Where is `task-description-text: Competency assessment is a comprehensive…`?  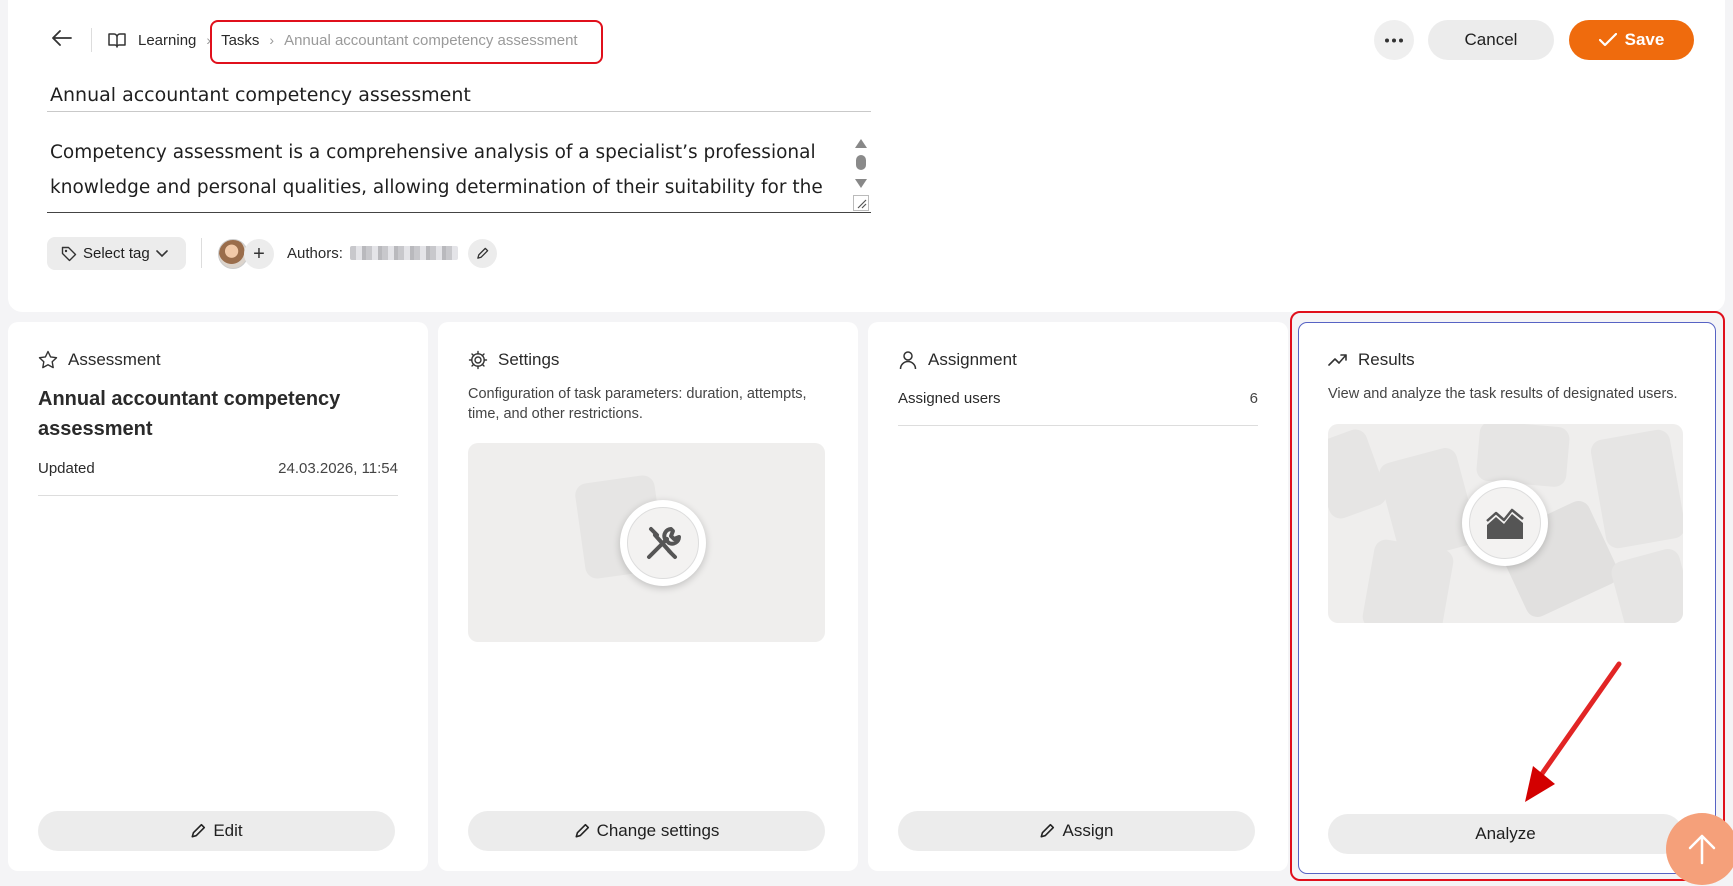 task-description-text: Competency assessment is a comprehensive… is located at coordinates (436, 170).